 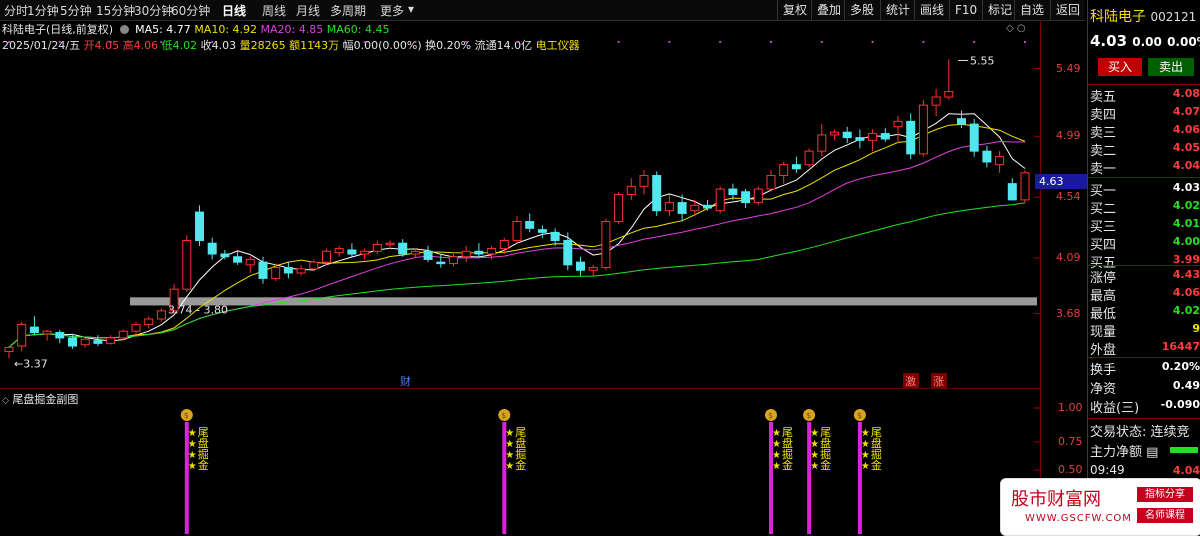 What do you see at coordinates (76, 10) in the screenshot?
I see `period-tab-2: 5分钟` at bounding box center [76, 10].